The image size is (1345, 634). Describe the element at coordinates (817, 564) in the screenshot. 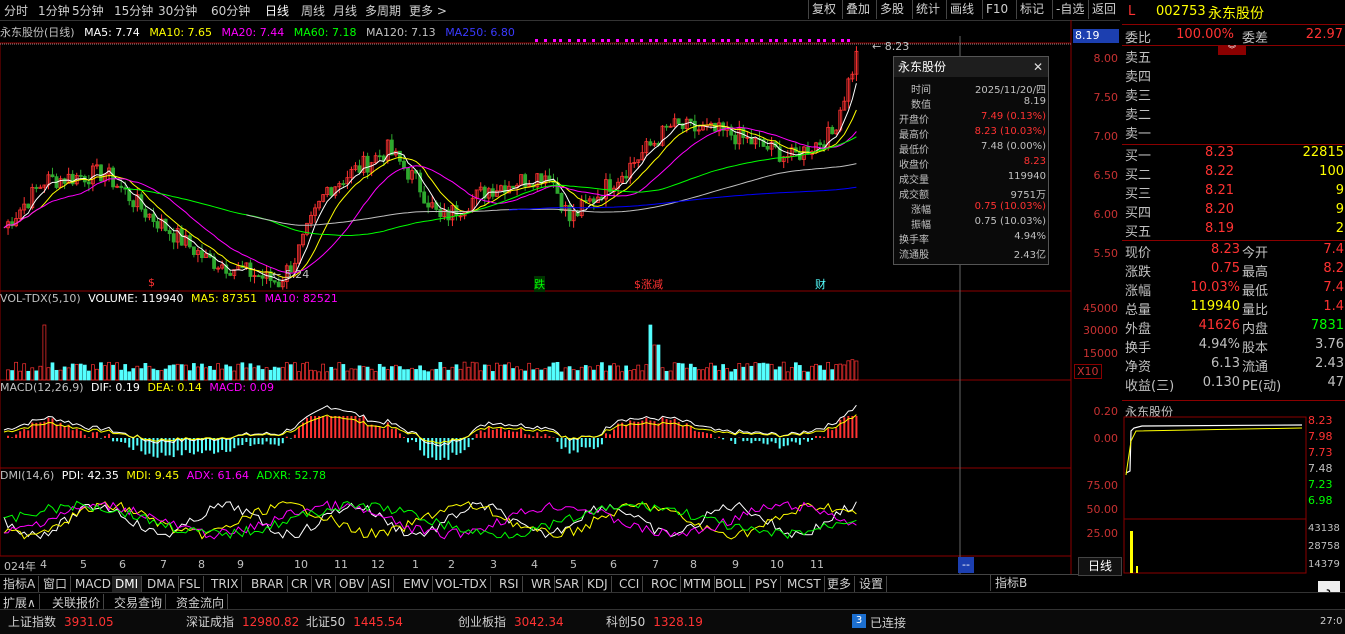

I see `month-label-20: 11` at that location.